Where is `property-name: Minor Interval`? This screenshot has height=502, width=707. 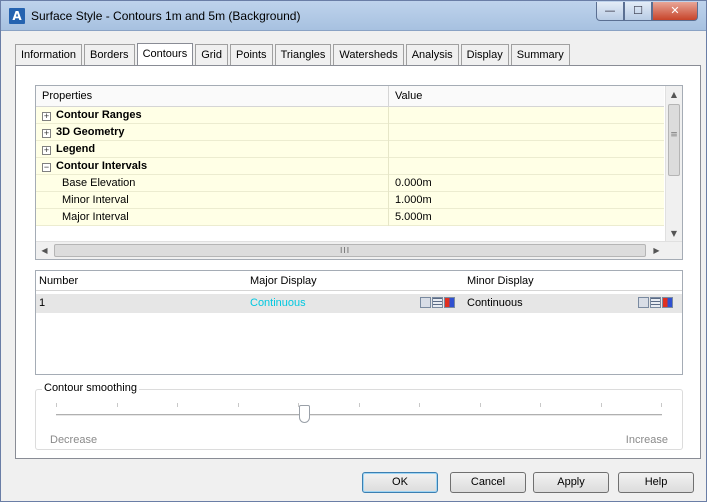
property-name: Minor Interval is located at coordinates (212, 200).